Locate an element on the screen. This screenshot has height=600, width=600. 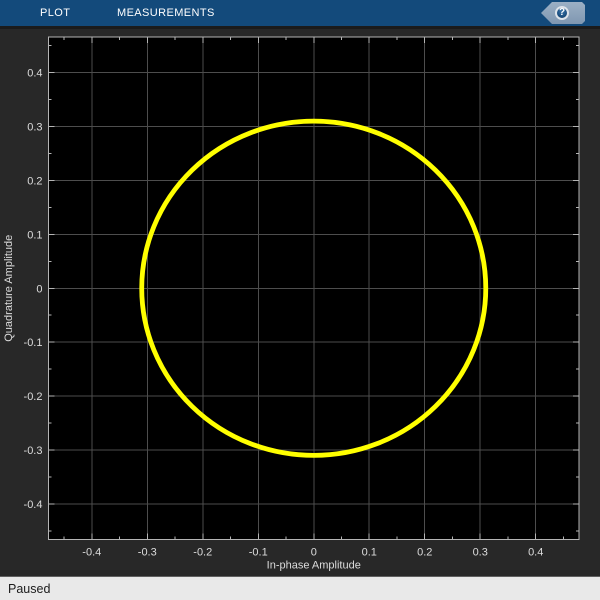
y-tick-label: -0.1 is located at coordinates (33, 343).